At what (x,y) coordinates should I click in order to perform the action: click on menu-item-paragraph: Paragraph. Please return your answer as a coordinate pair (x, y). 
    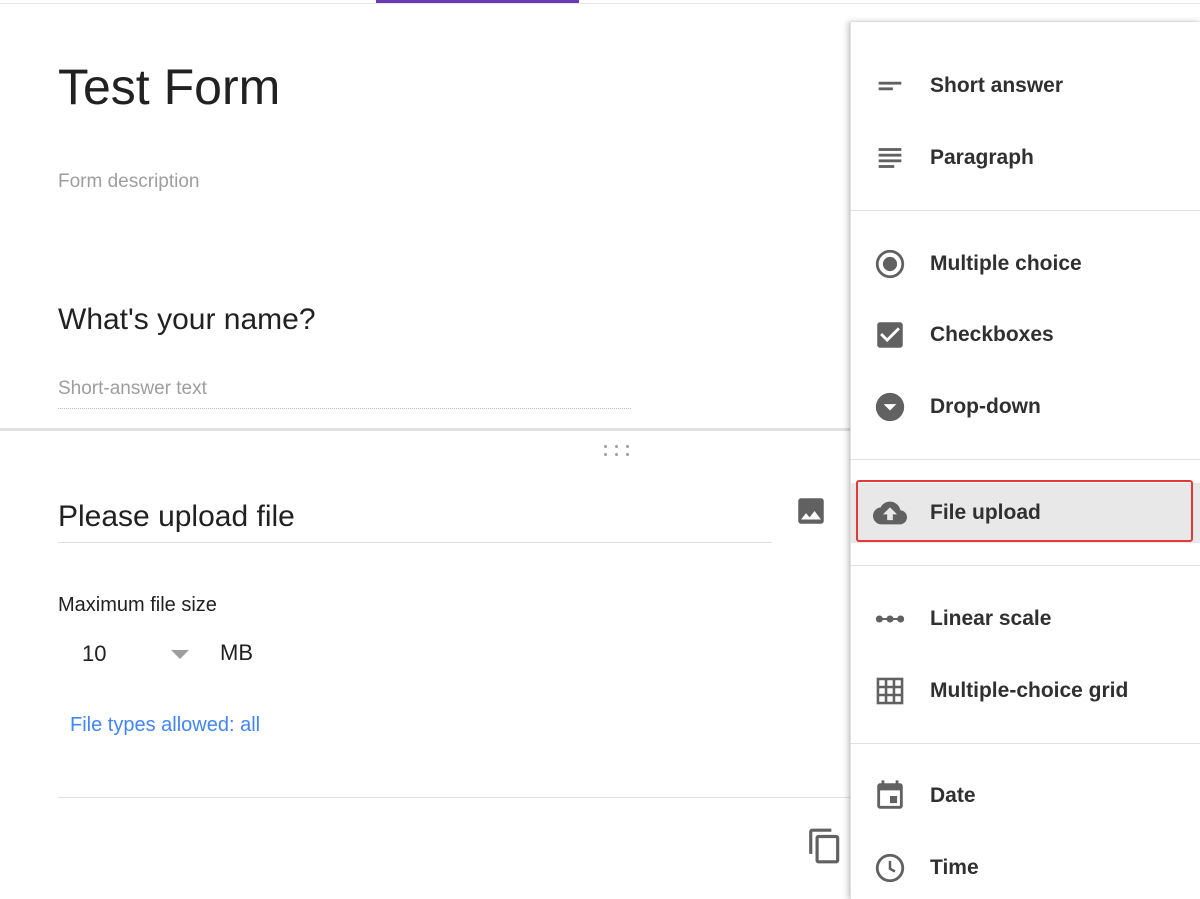
    Looking at the image, I should click on (1025, 158).